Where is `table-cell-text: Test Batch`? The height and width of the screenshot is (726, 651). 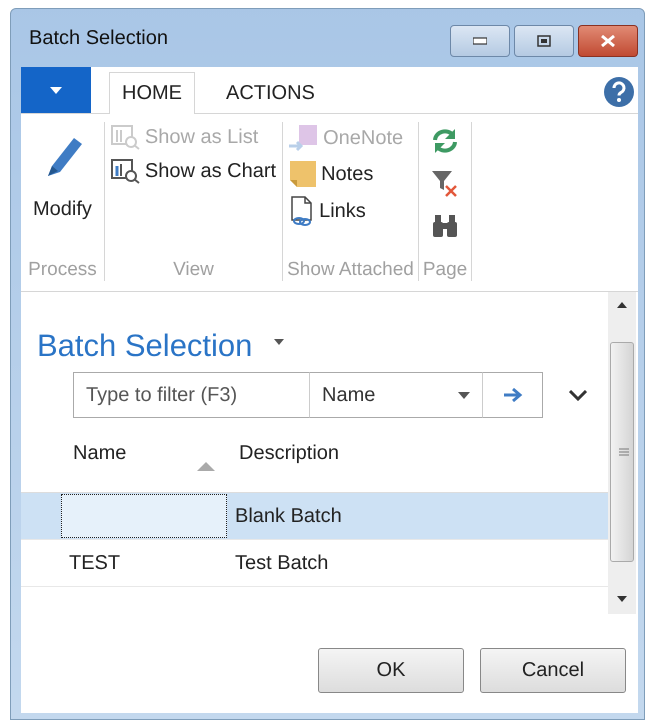 table-cell-text: Test Batch is located at coordinates (281, 563).